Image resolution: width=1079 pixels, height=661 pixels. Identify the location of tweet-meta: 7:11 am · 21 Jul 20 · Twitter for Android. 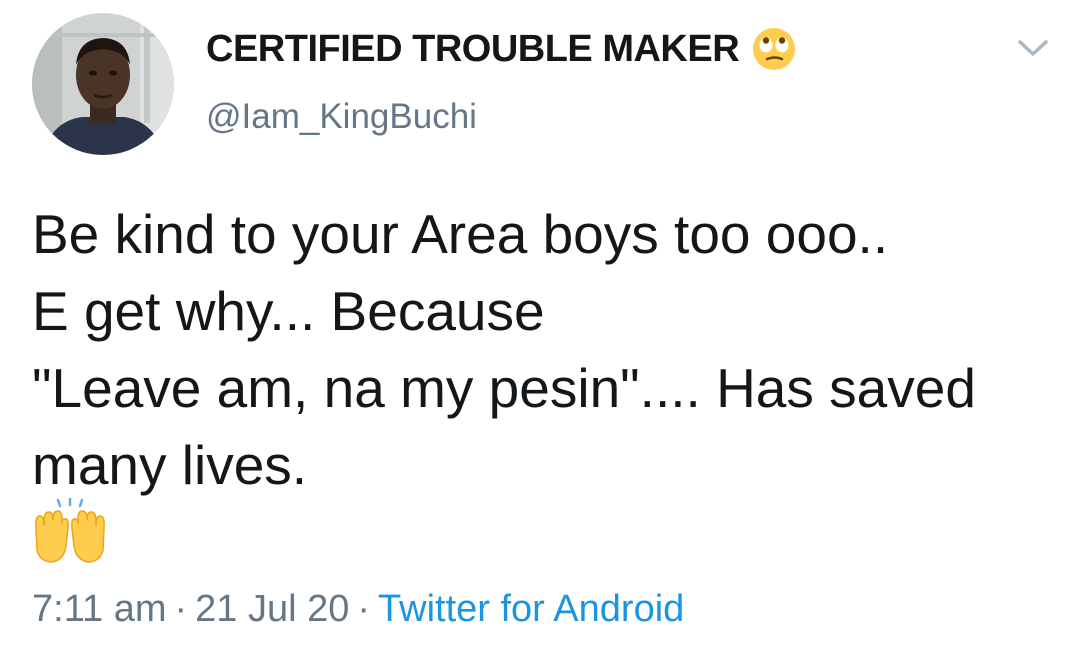
(358, 609).